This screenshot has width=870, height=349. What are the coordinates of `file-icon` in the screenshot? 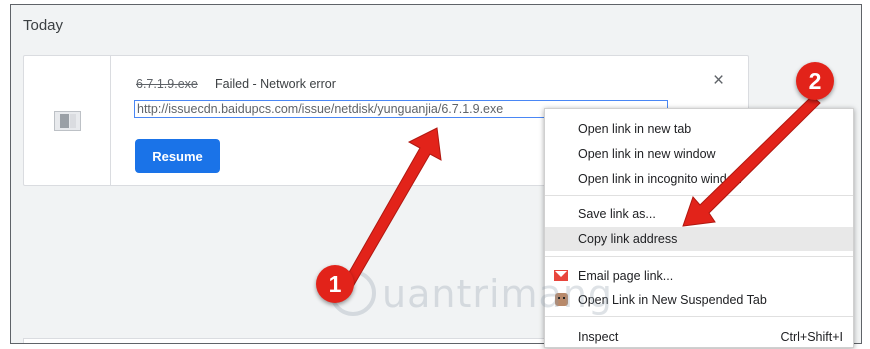 It's located at (67, 121).